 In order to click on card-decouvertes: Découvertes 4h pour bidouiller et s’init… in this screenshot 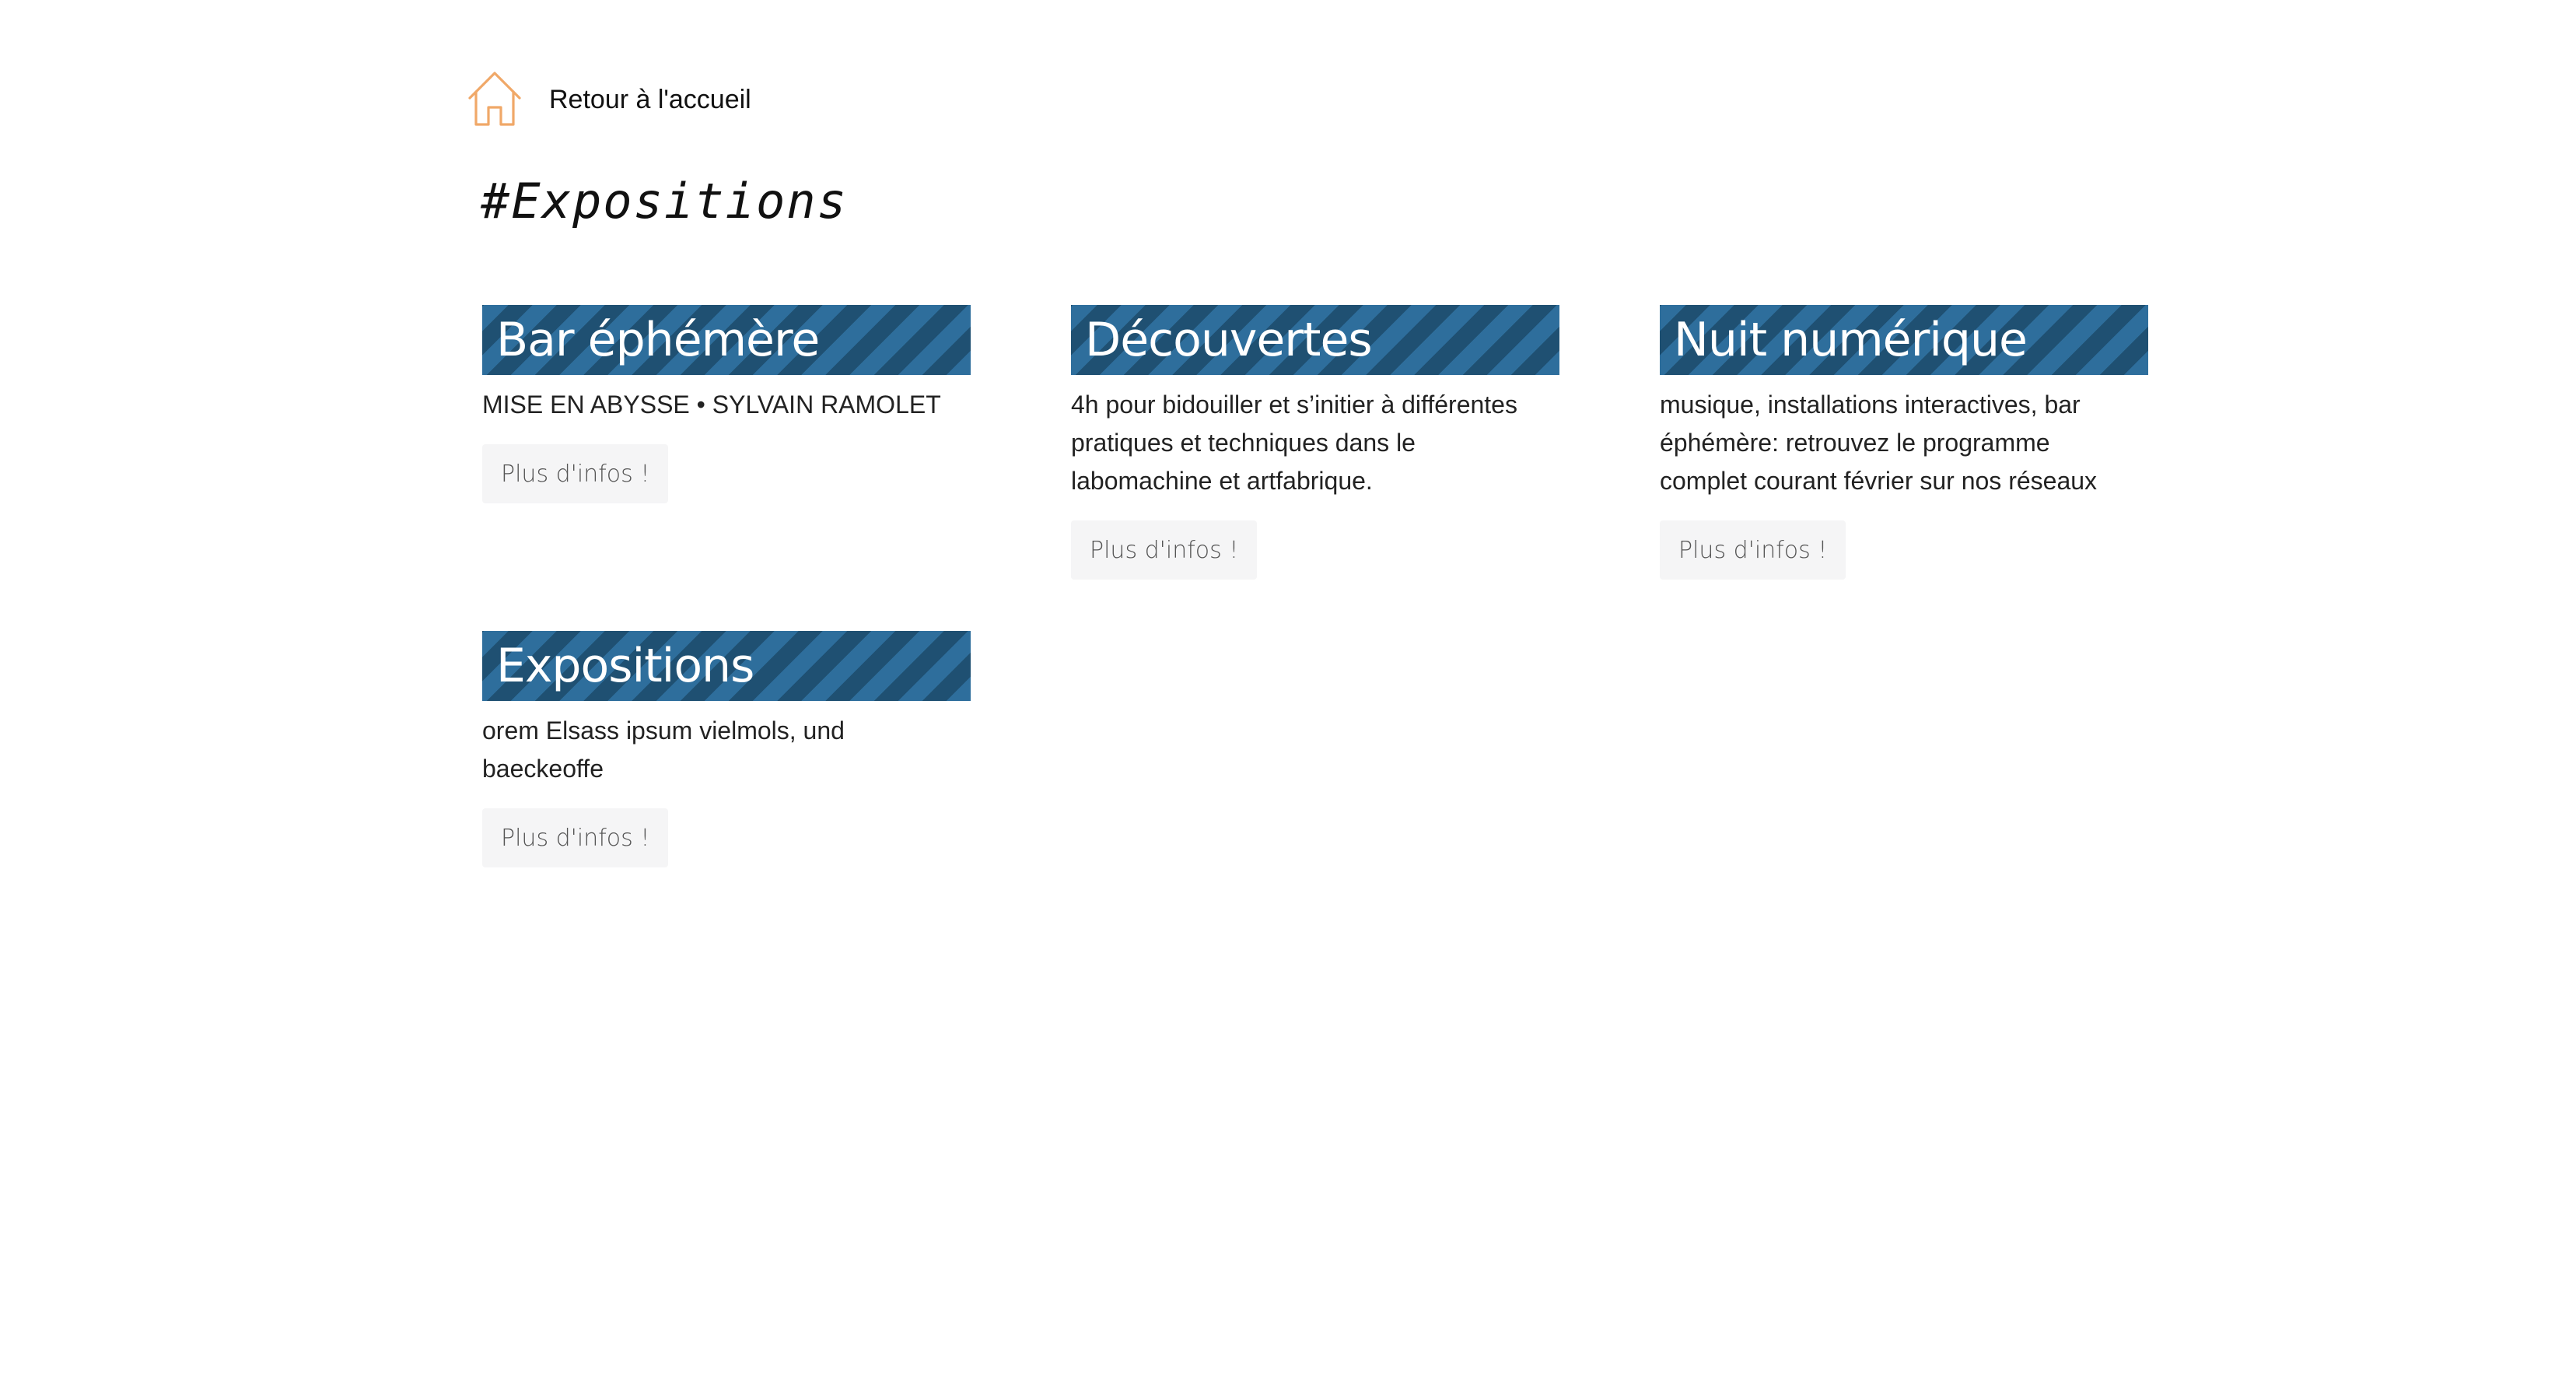, I will do `click(1315, 442)`.